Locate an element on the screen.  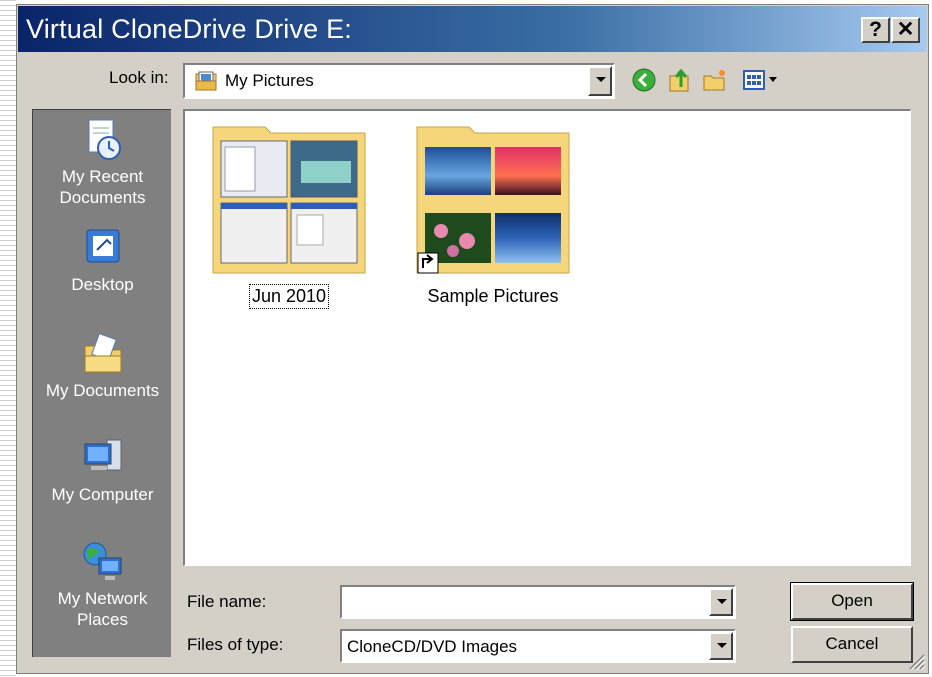
file-name-field-label: File name: is located at coordinates (227, 601).